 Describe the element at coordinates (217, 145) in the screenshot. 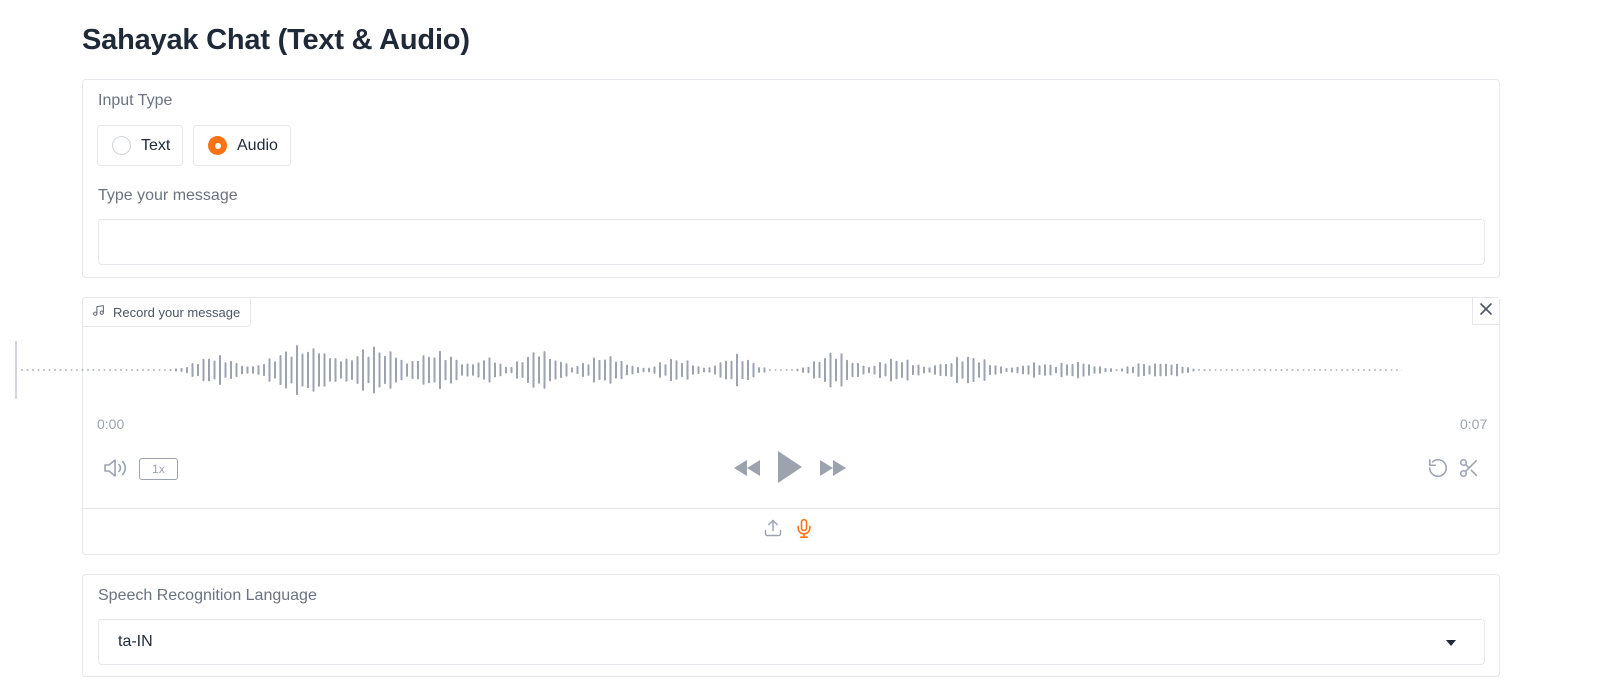

I see `radio-audio-circle` at that location.